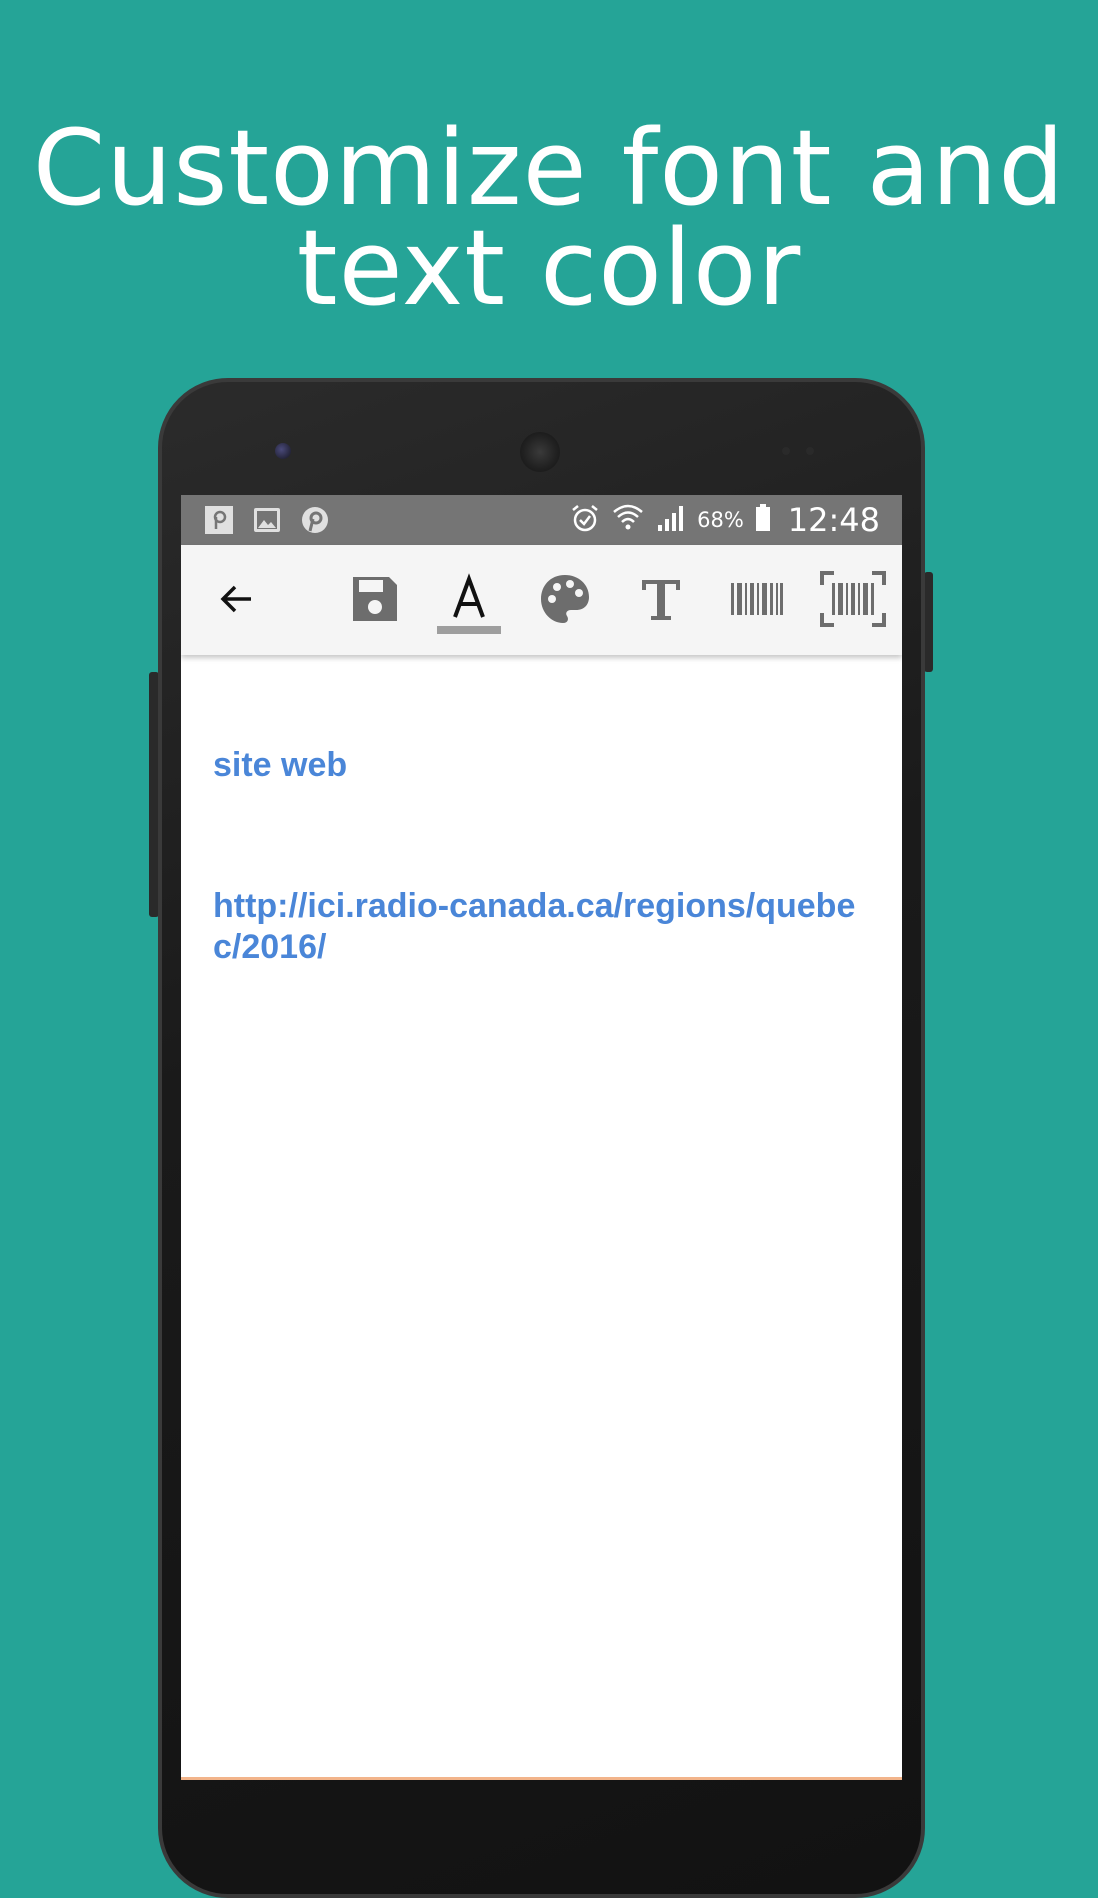 Image resolution: width=1098 pixels, height=1898 pixels. What do you see at coordinates (549, 268) in the screenshot?
I see `headline-line-2: text color` at bounding box center [549, 268].